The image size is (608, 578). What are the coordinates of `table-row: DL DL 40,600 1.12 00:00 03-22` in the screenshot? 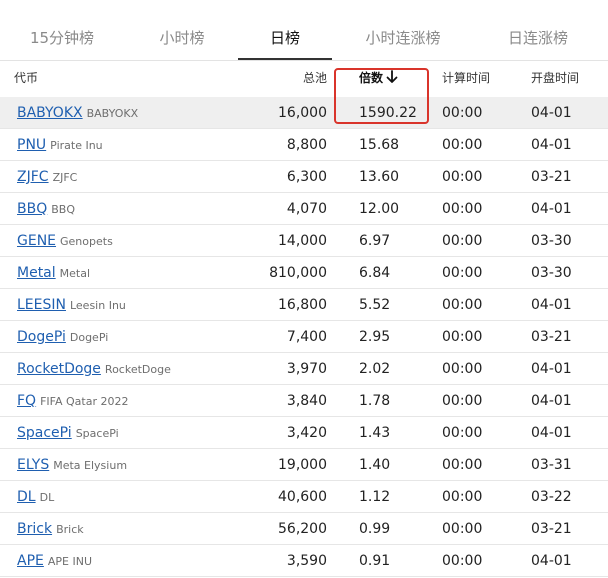 It's located at (304, 497).